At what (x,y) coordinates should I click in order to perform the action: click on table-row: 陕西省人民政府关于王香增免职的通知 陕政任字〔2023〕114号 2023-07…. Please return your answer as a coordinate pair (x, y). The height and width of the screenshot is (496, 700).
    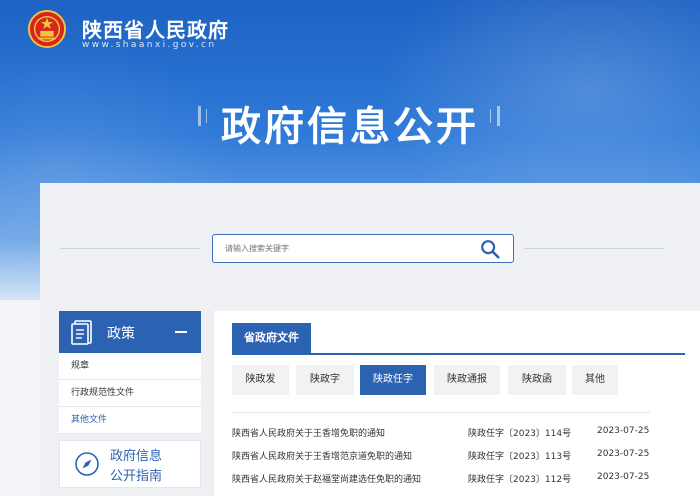
    Looking at the image, I should click on (452, 436).